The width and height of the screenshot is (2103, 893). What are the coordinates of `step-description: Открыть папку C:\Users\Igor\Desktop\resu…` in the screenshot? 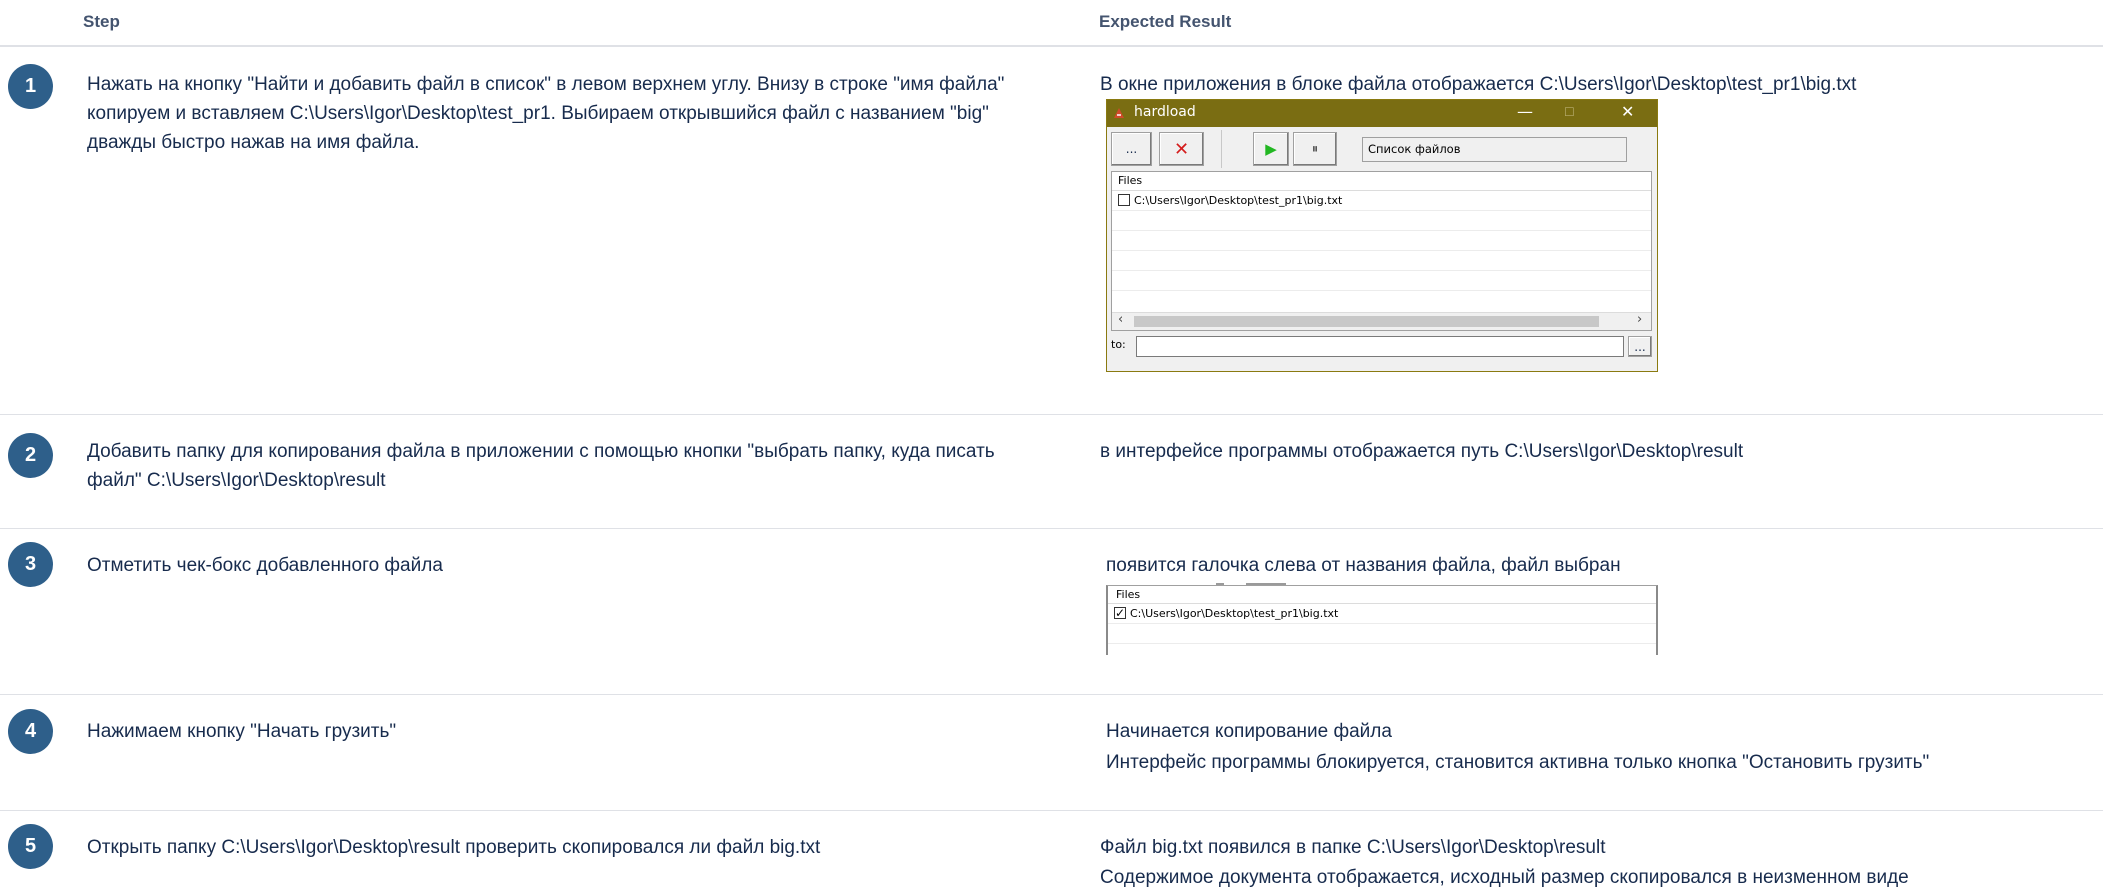 It's located at (454, 847).